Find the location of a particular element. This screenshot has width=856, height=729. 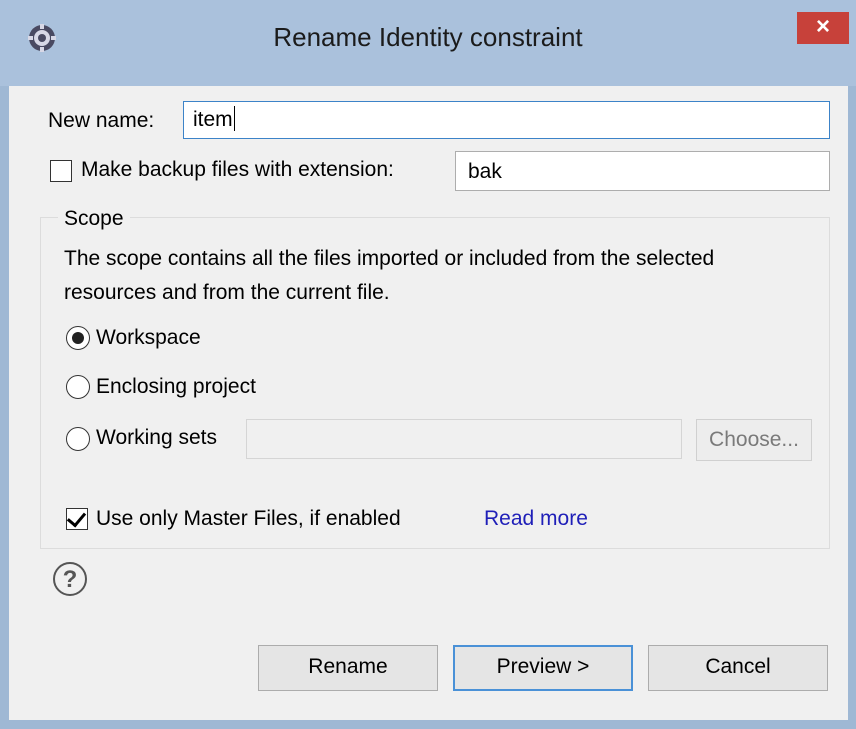

read-more-link: Read more is located at coordinates (536, 519).